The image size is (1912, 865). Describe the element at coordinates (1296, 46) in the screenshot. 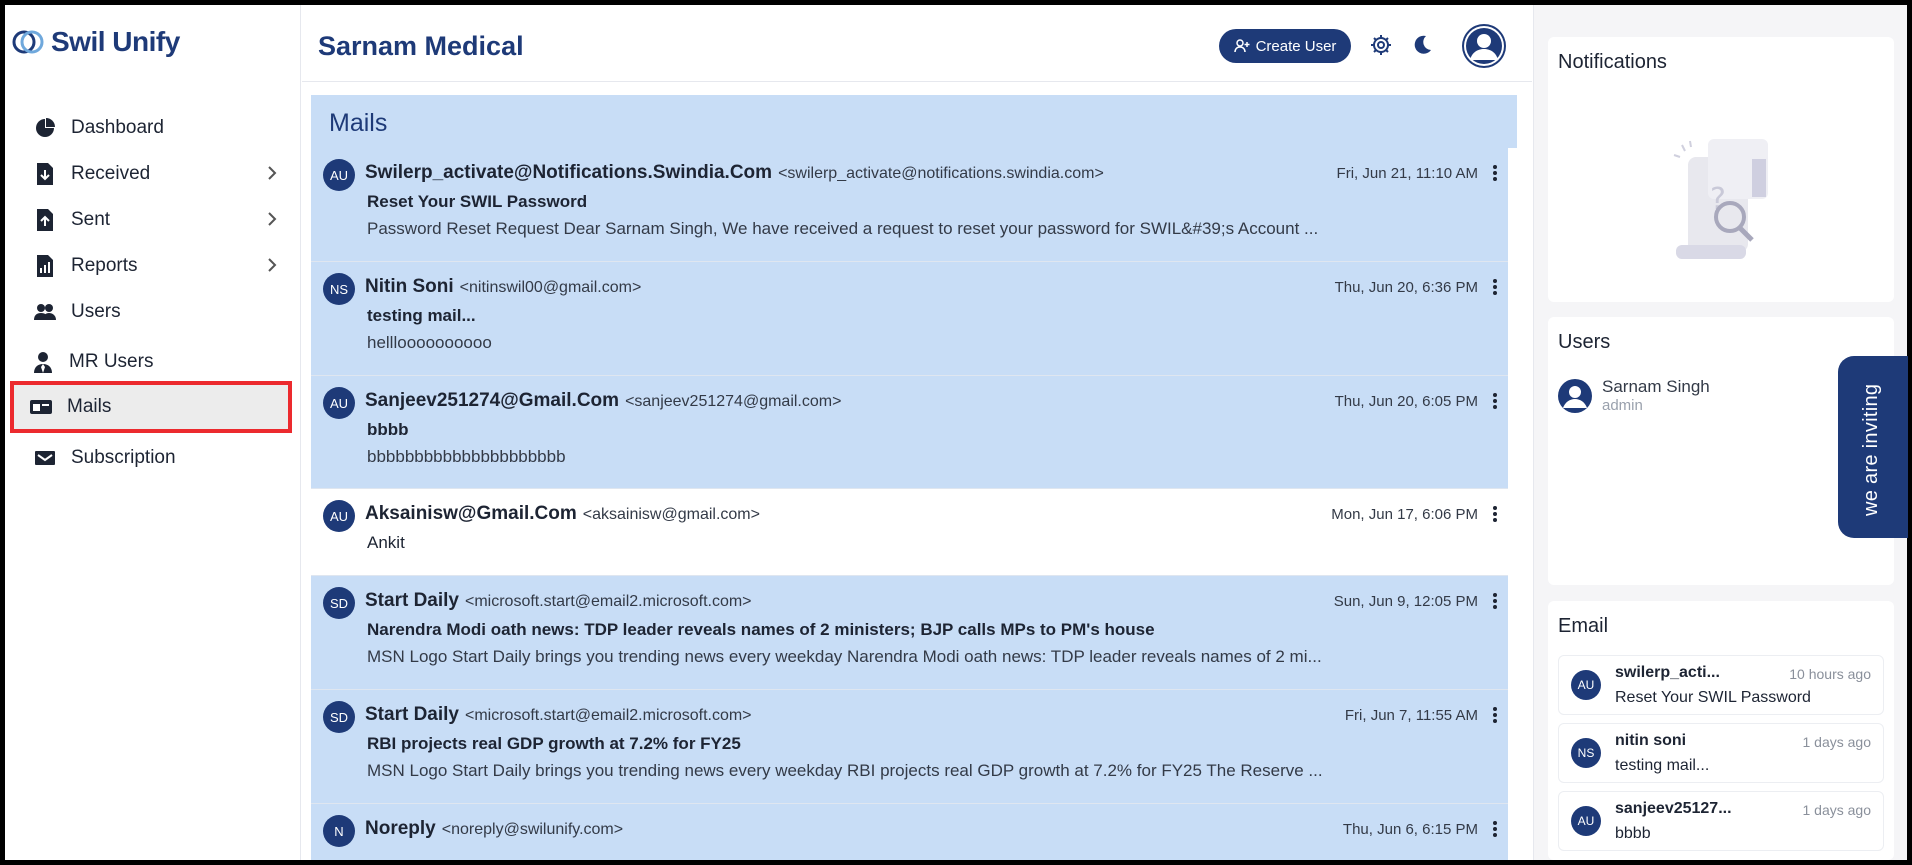

I see `create-user-label: Create User` at that location.